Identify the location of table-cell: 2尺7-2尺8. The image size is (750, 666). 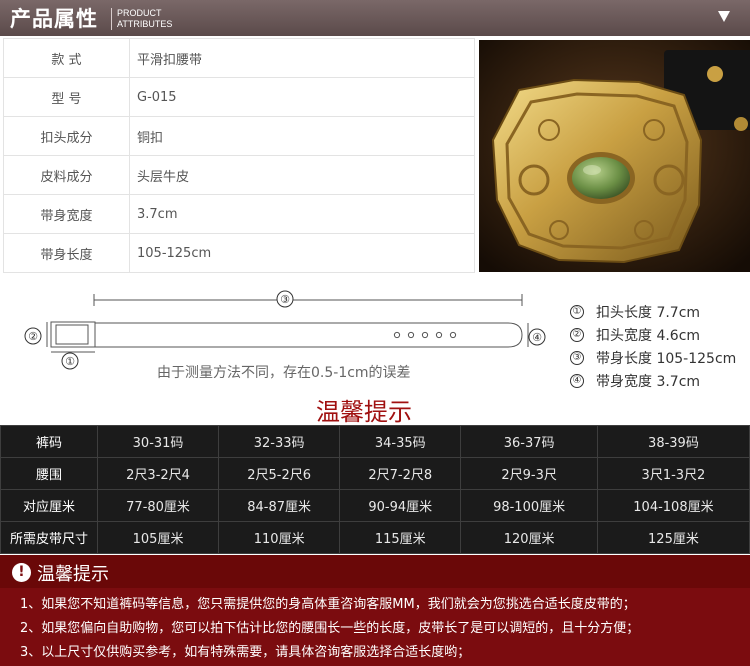
(400, 473).